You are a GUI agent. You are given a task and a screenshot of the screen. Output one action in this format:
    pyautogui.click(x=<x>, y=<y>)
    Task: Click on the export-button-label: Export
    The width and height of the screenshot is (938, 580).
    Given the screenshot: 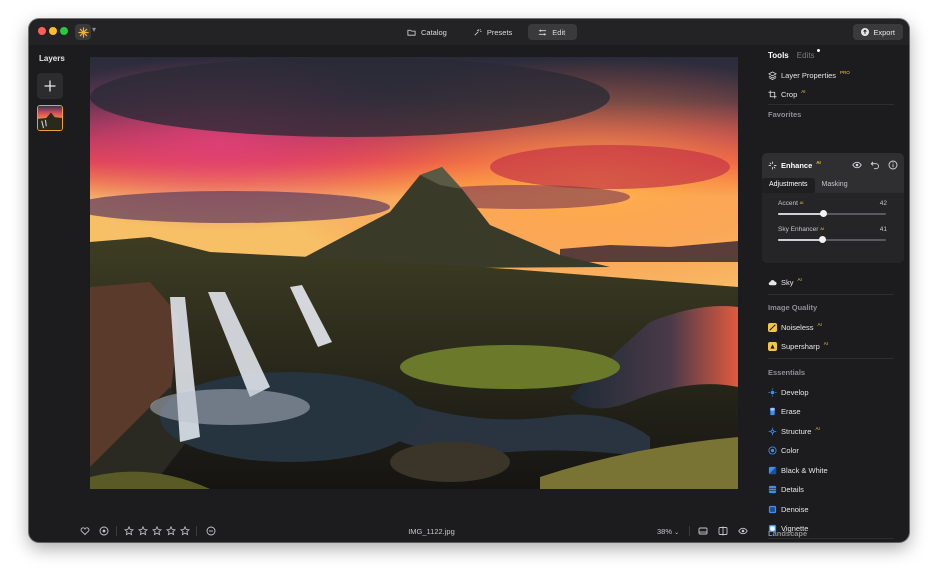 What is the action you would take?
    pyautogui.click(x=884, y=32)
    